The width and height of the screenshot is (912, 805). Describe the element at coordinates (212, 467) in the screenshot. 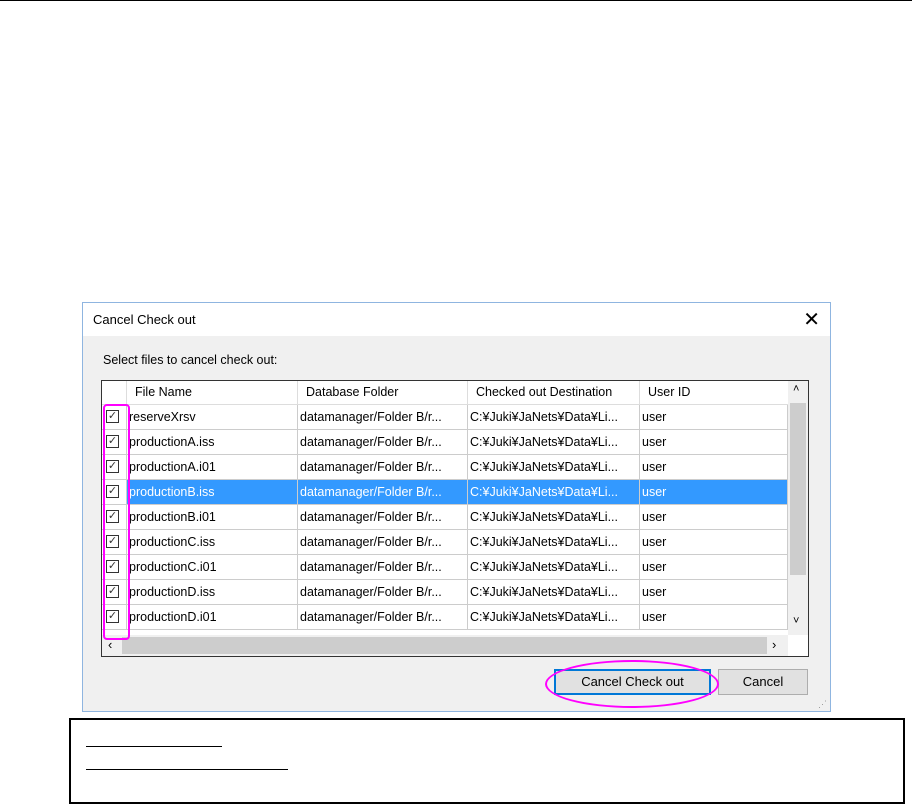

I see `cell-file: productionA.i01` at that location.